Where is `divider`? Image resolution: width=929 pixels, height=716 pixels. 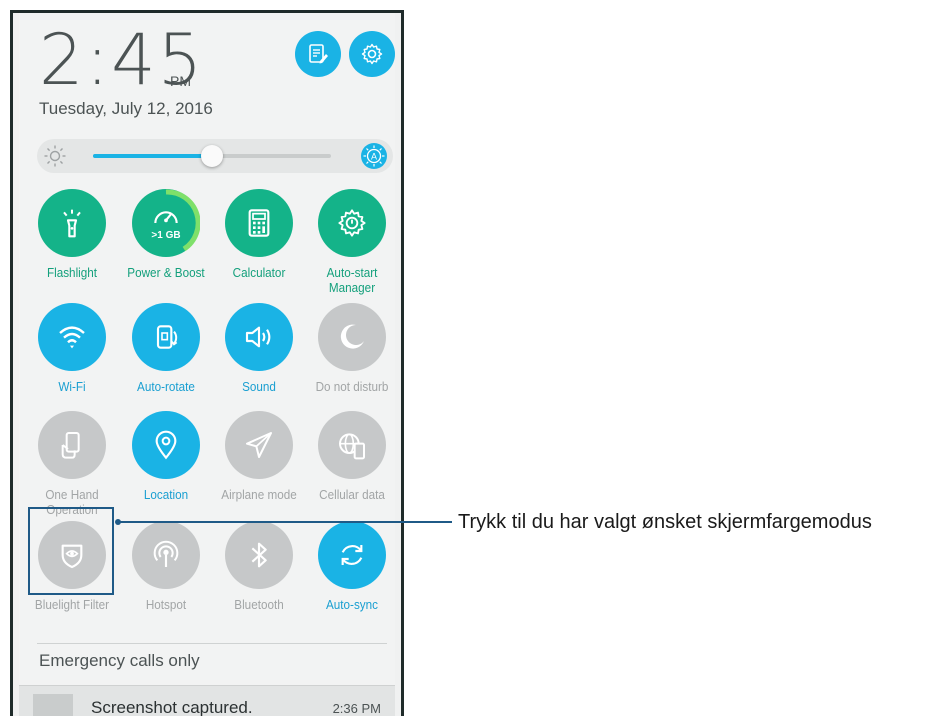 divider is located at coordinates (212, 643).